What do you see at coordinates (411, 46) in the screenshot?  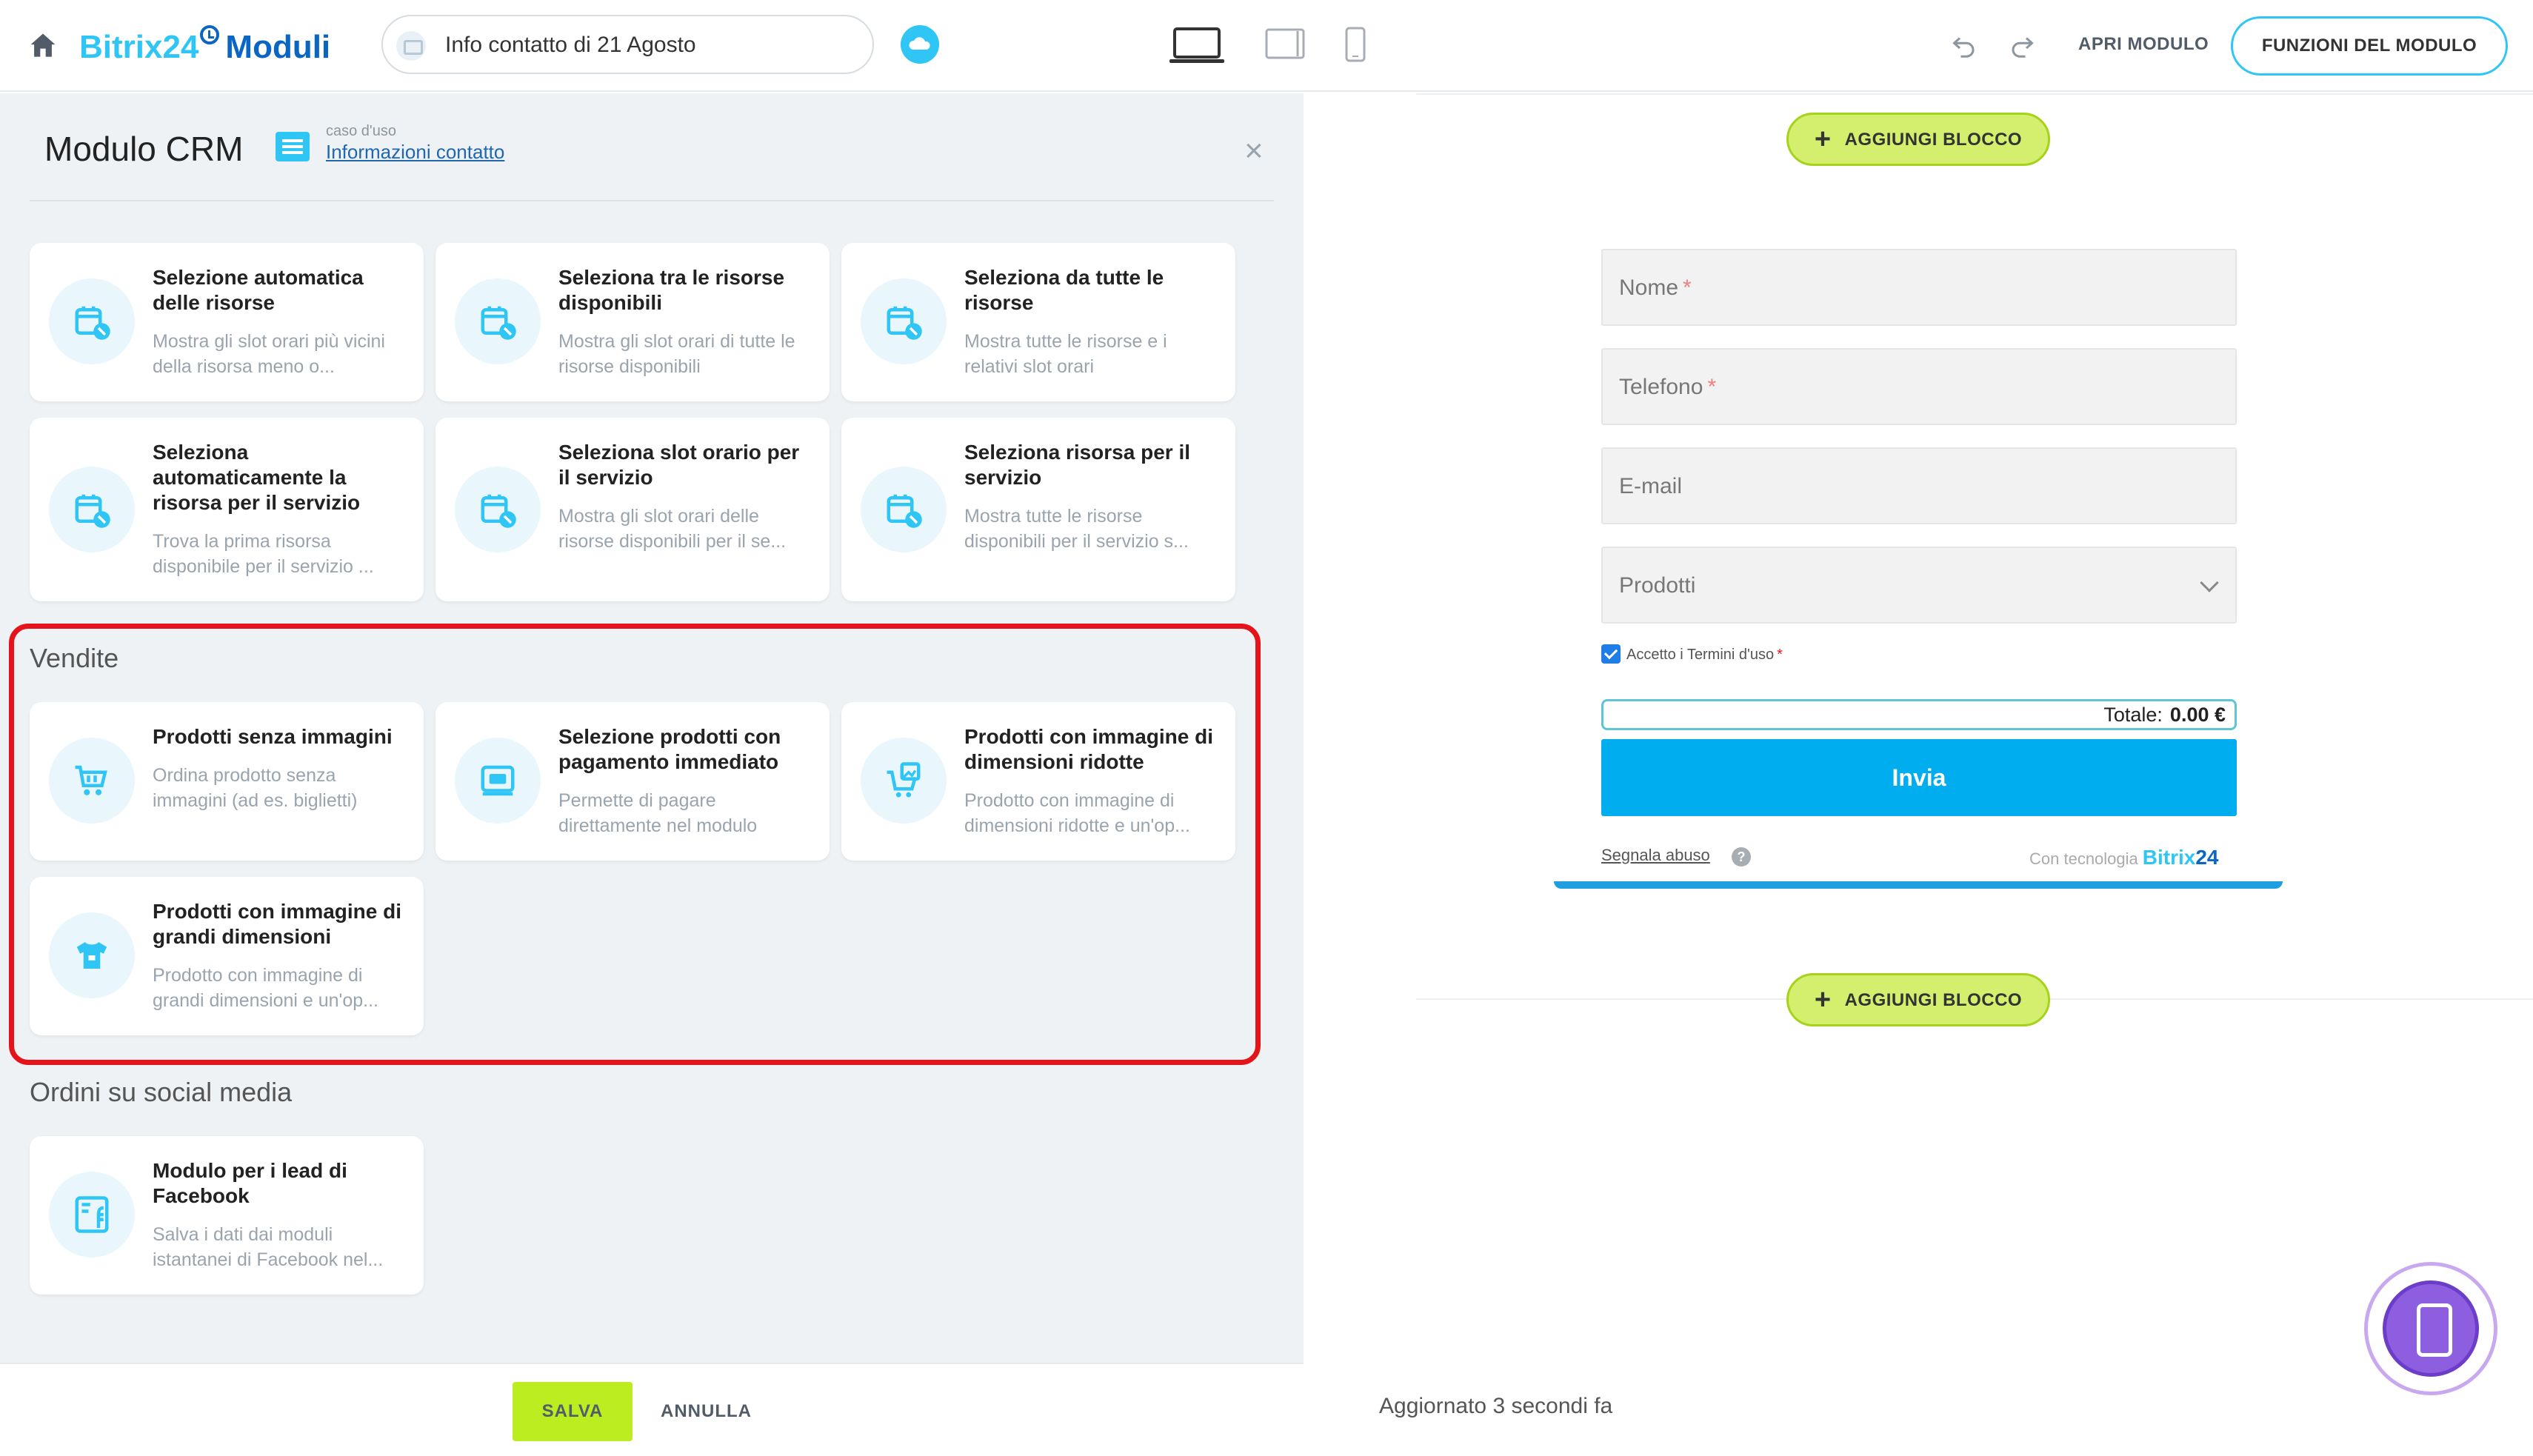 I see `image-icon` at bounding box center [411, 46].